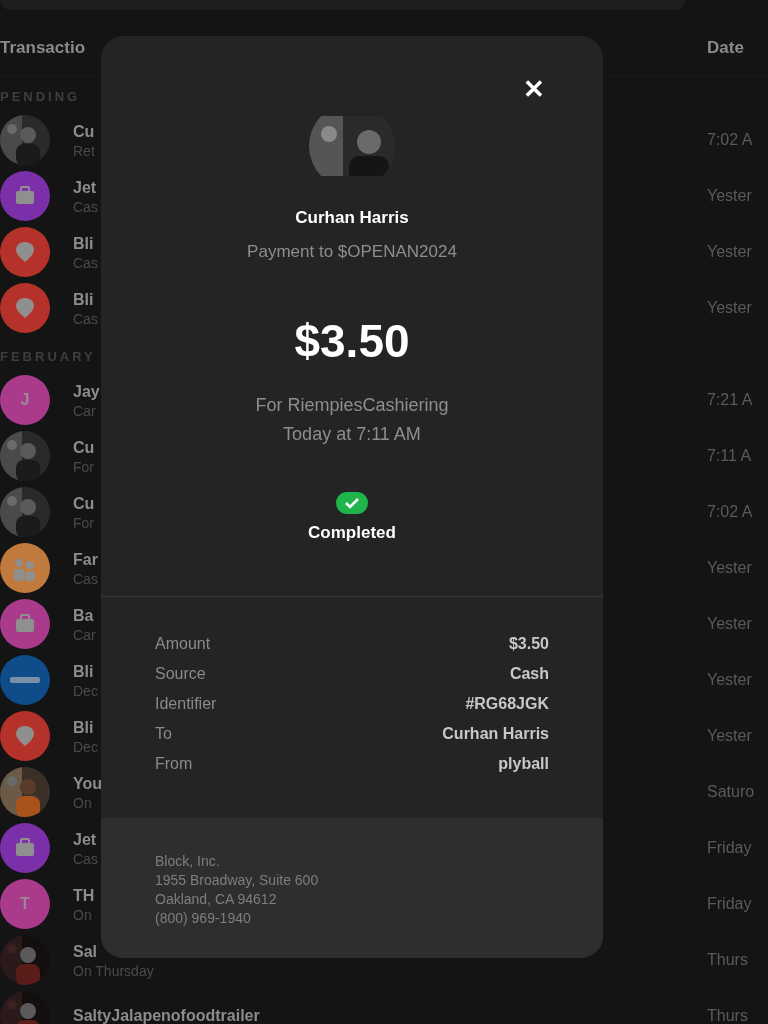 The width and height of the screenshot is (768, 1024). Describe the element at coordinates (88, 783) in the screenshot. I see `transaction-name: You` at that location.